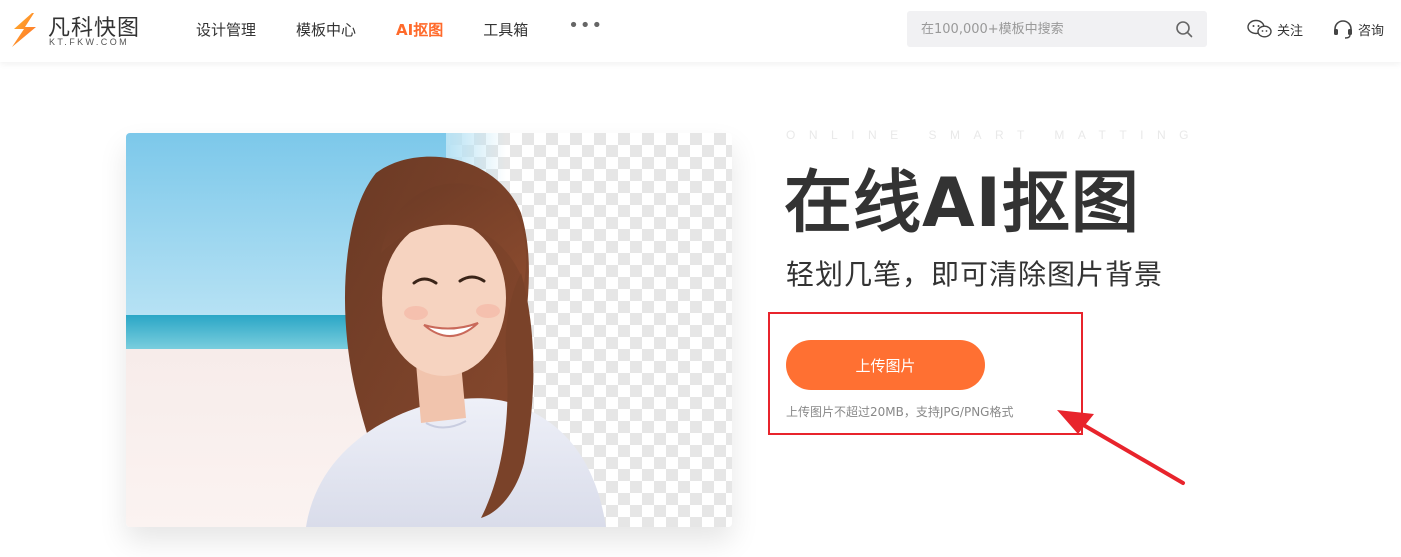  Describe the element at coordinates (1343, 29) in the screenshot. I see `headset-icon` at that location.